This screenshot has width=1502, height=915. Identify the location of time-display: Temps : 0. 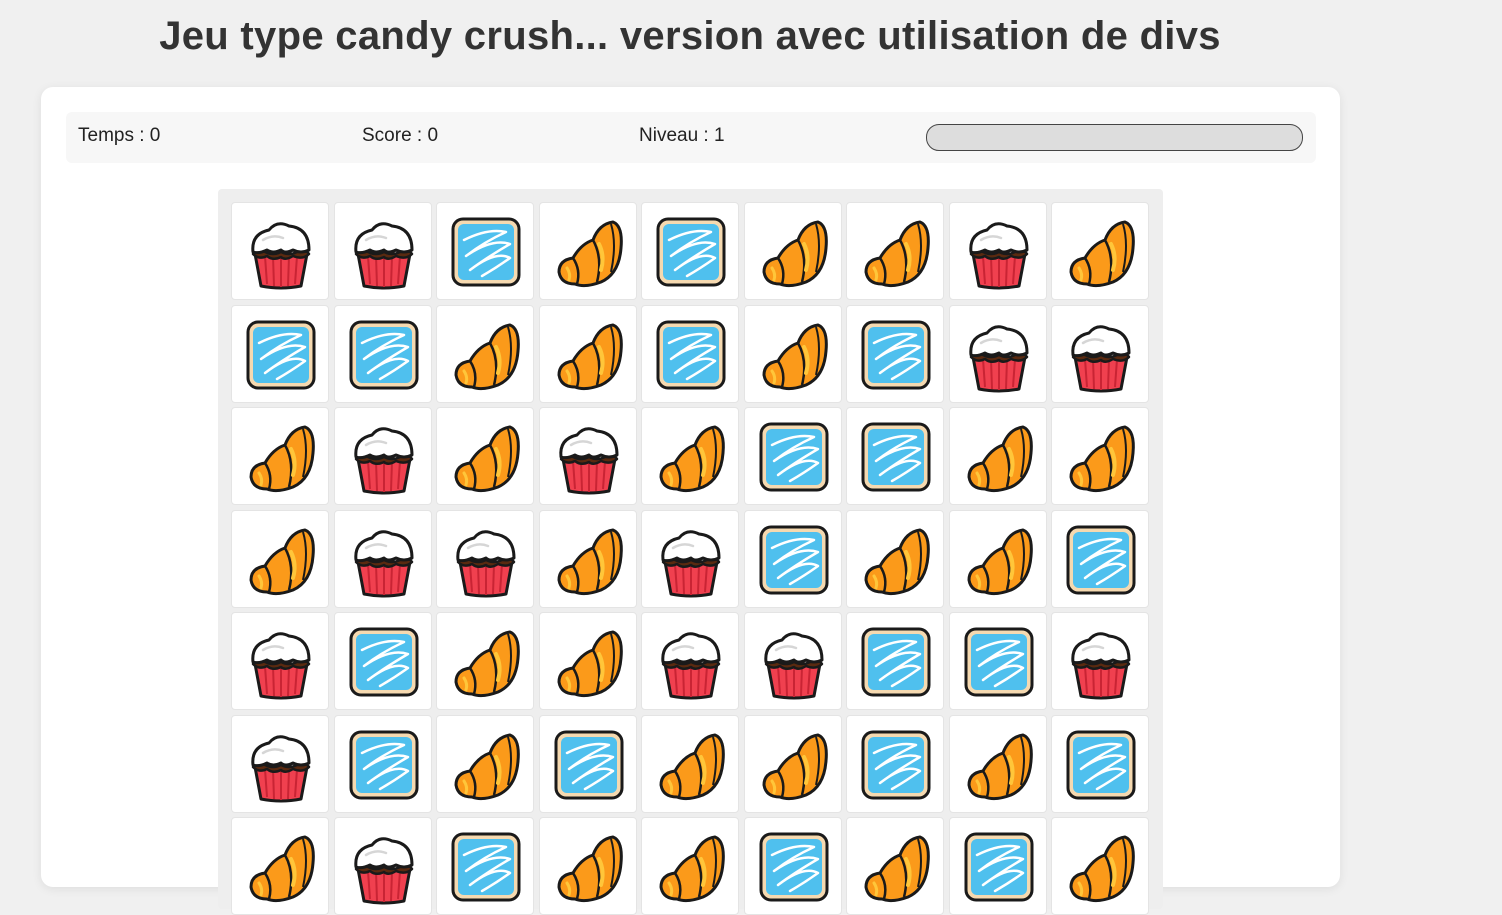
(119, 135).